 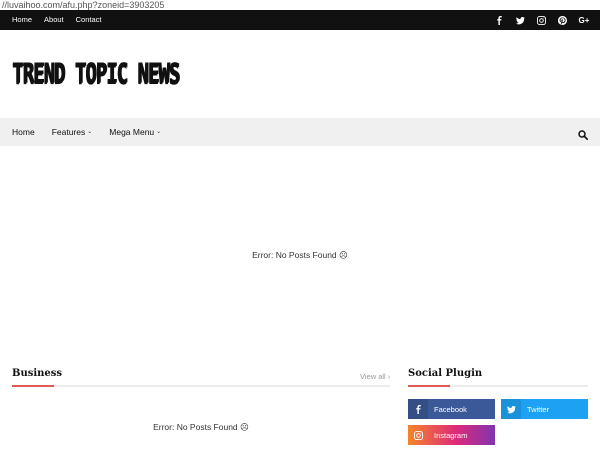 What do you see at coordinates (132, 132) in the screenshot?
I see `nav-item-label: Mega Menu` at bounding box center [132, 132].